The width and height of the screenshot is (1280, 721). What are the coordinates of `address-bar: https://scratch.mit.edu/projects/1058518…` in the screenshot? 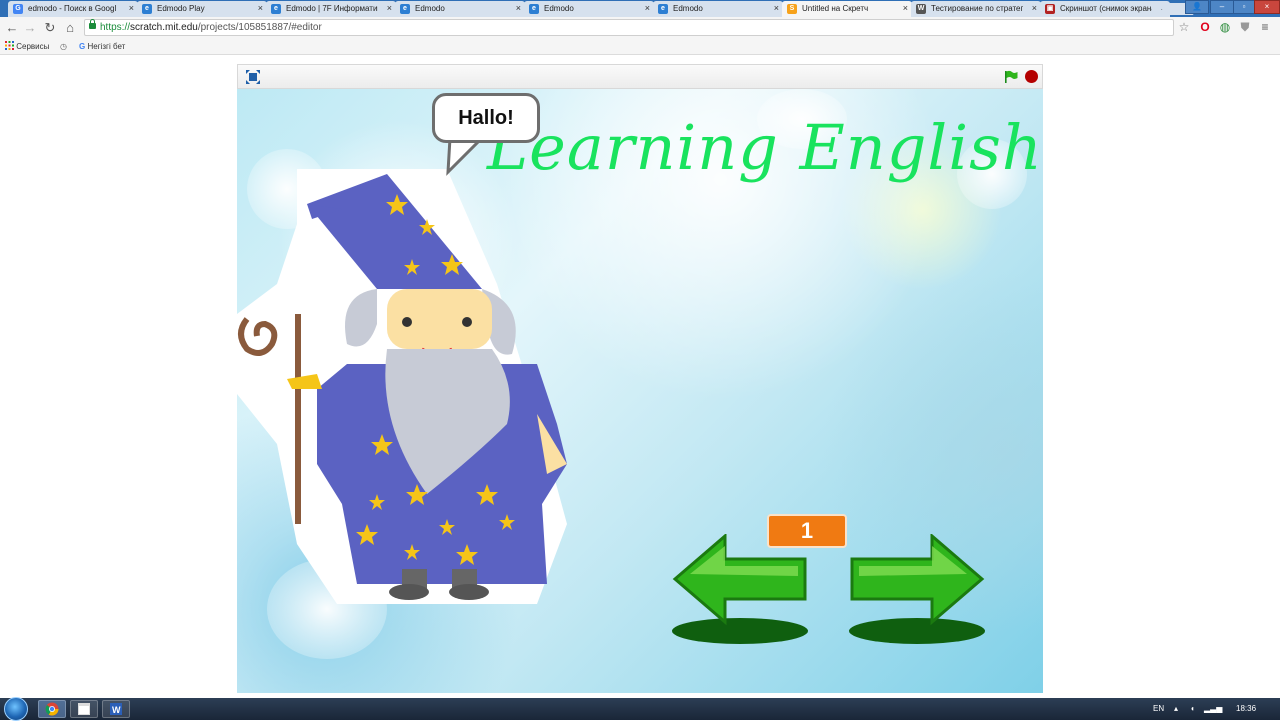 It's located at (629, 27).